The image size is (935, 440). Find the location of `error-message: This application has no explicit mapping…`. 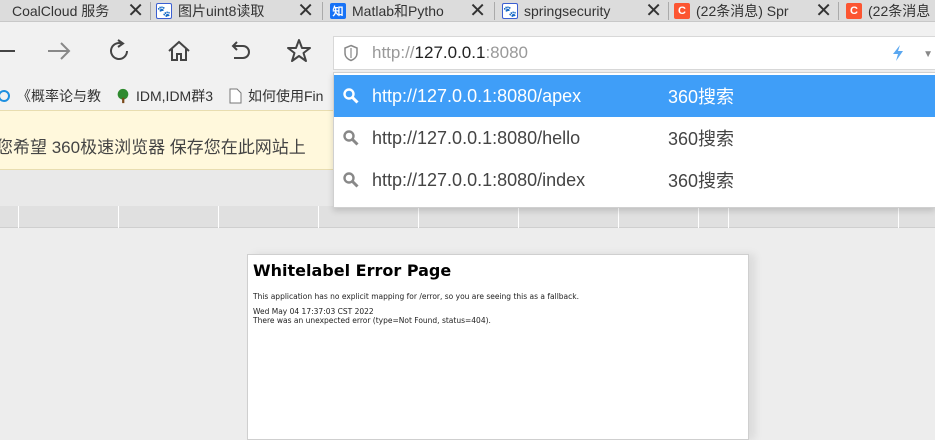

error-message: This application has no explicit mapping… is located at coordinates (416, 296).